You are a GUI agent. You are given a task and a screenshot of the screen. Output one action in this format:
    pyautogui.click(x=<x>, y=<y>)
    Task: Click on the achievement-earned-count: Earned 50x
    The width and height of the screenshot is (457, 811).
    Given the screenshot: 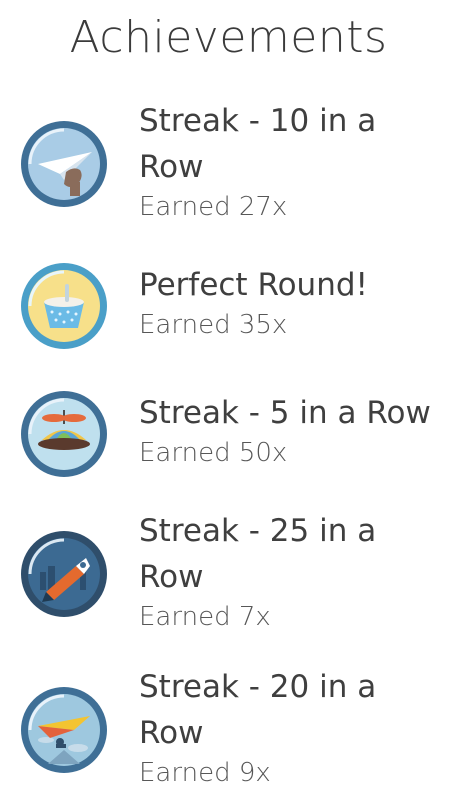 What is the action you would take?
    pyautogui.click(x=213, y=453)
    